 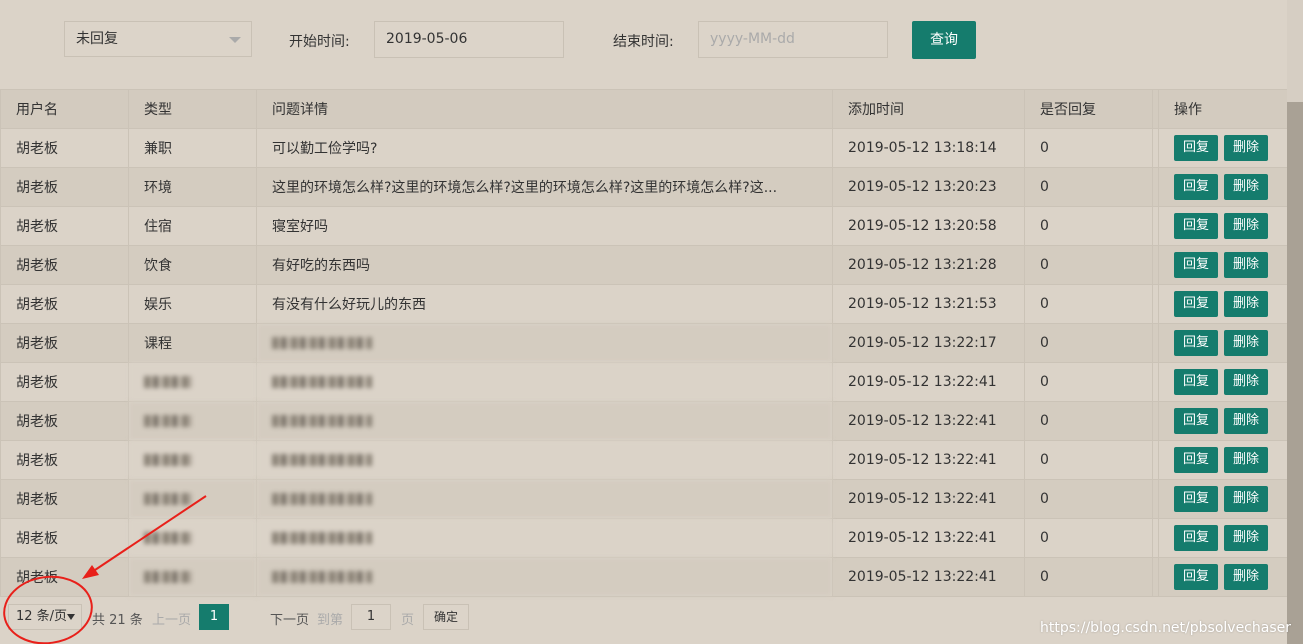 I want to click on vertical-scrollbar, so click(x=1295, y=322).